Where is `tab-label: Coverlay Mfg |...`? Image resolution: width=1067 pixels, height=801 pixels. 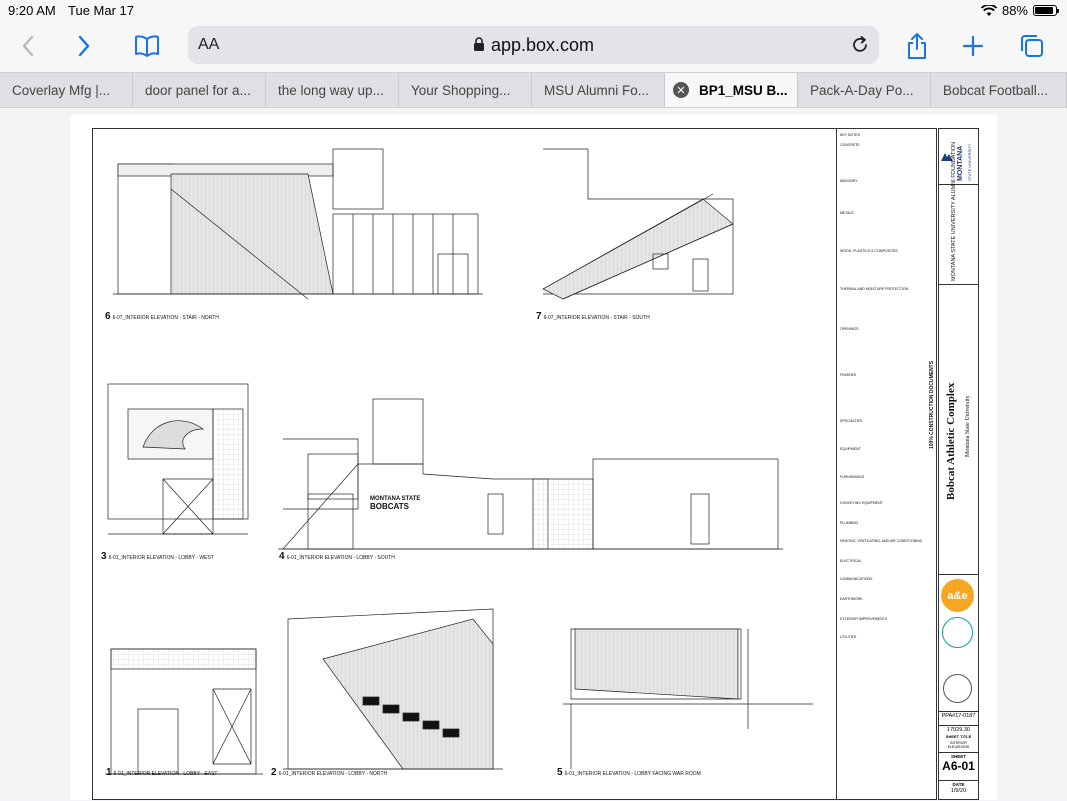
tab-label: Coverlay Mfg |... is located at coordinates (61, 90).